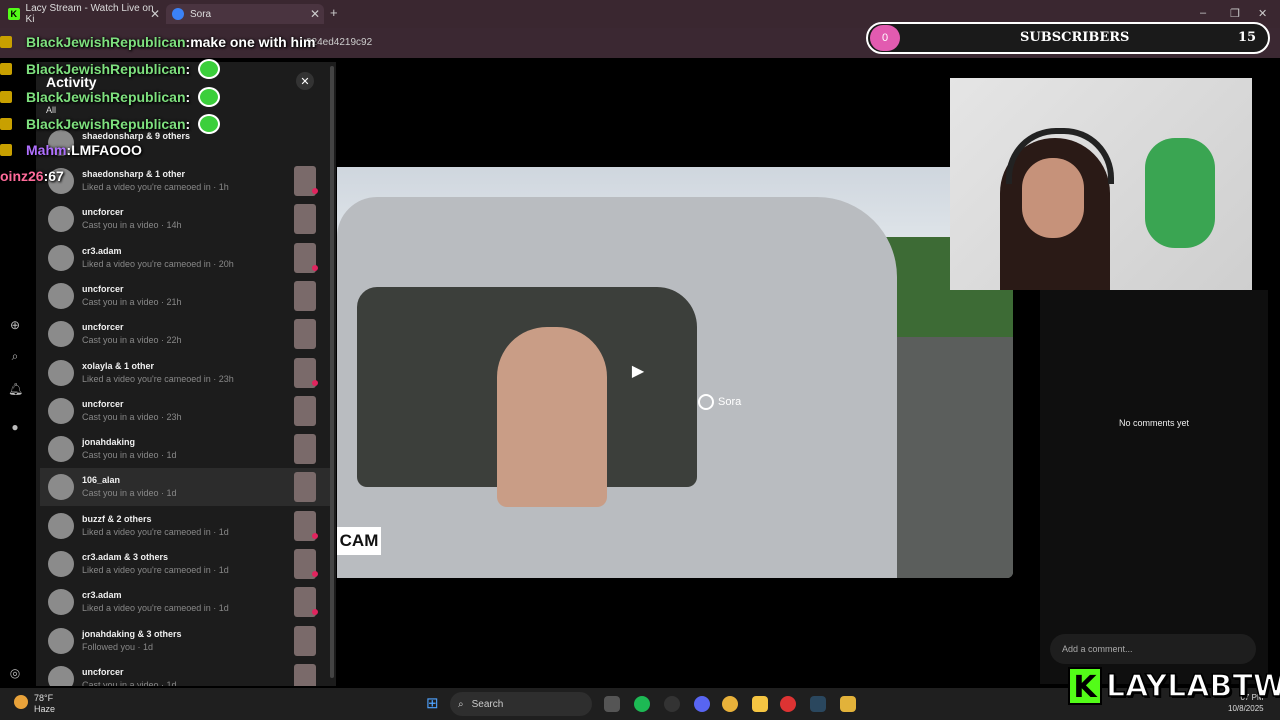 The width and height of the screenshot is (1280, 720). I want to click on chrome-icon, so click(730, 704).